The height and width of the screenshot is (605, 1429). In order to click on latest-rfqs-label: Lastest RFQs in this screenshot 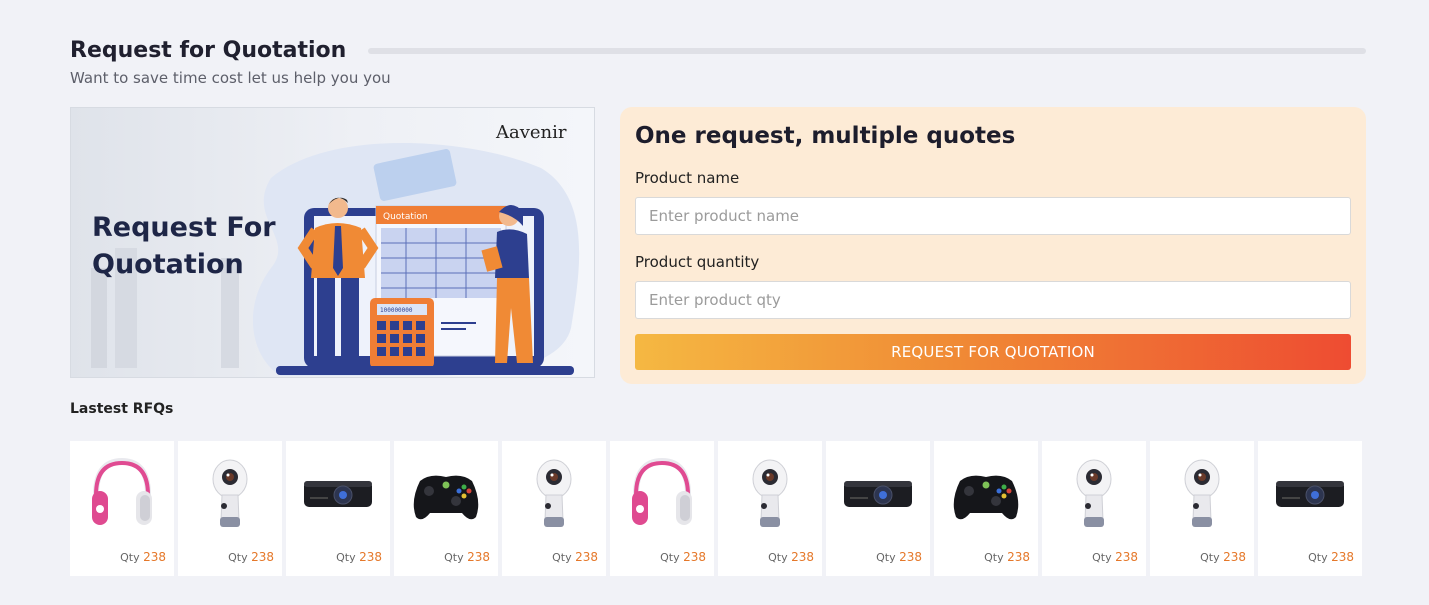, I will do `click(122, 409)`.